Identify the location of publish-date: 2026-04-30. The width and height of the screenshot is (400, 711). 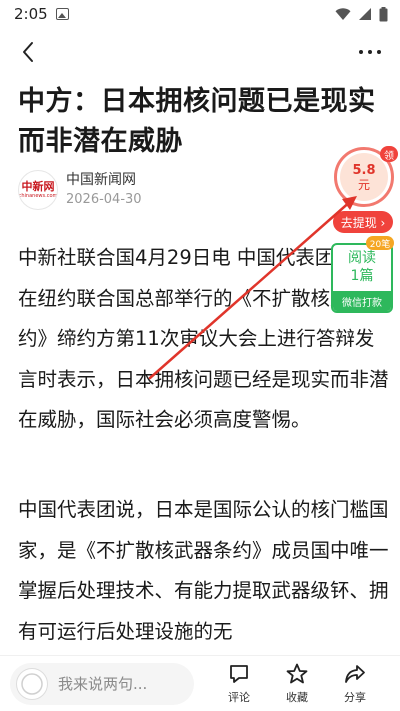
(104, 199).